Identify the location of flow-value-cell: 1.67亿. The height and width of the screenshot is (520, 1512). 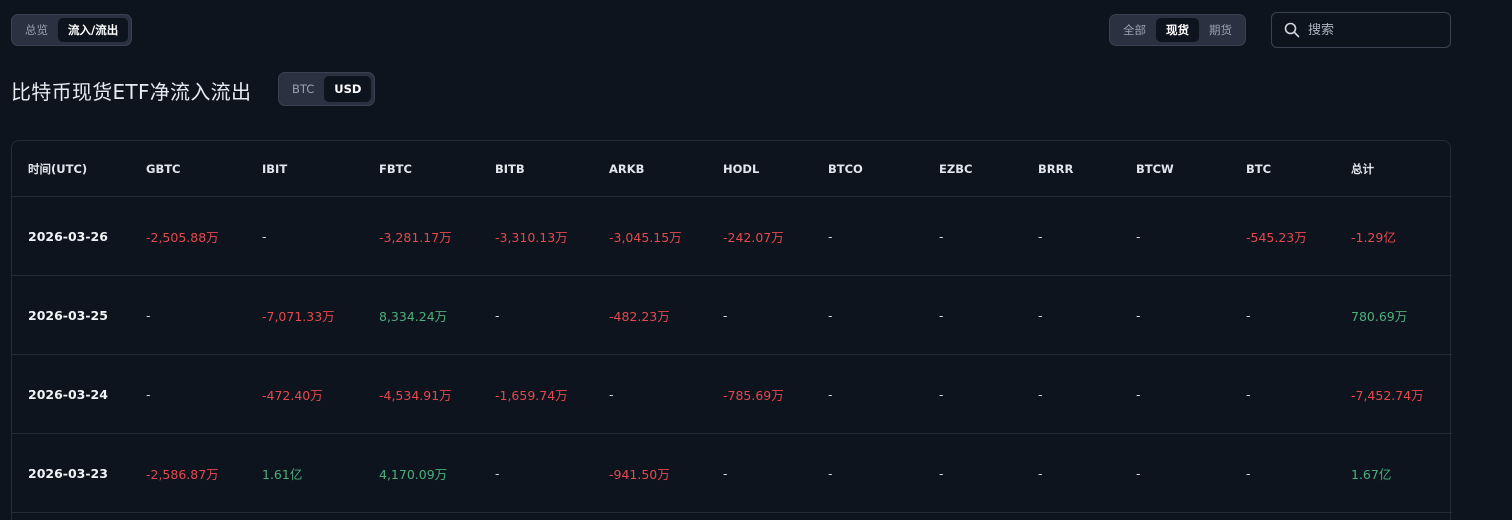
(1371, 474).